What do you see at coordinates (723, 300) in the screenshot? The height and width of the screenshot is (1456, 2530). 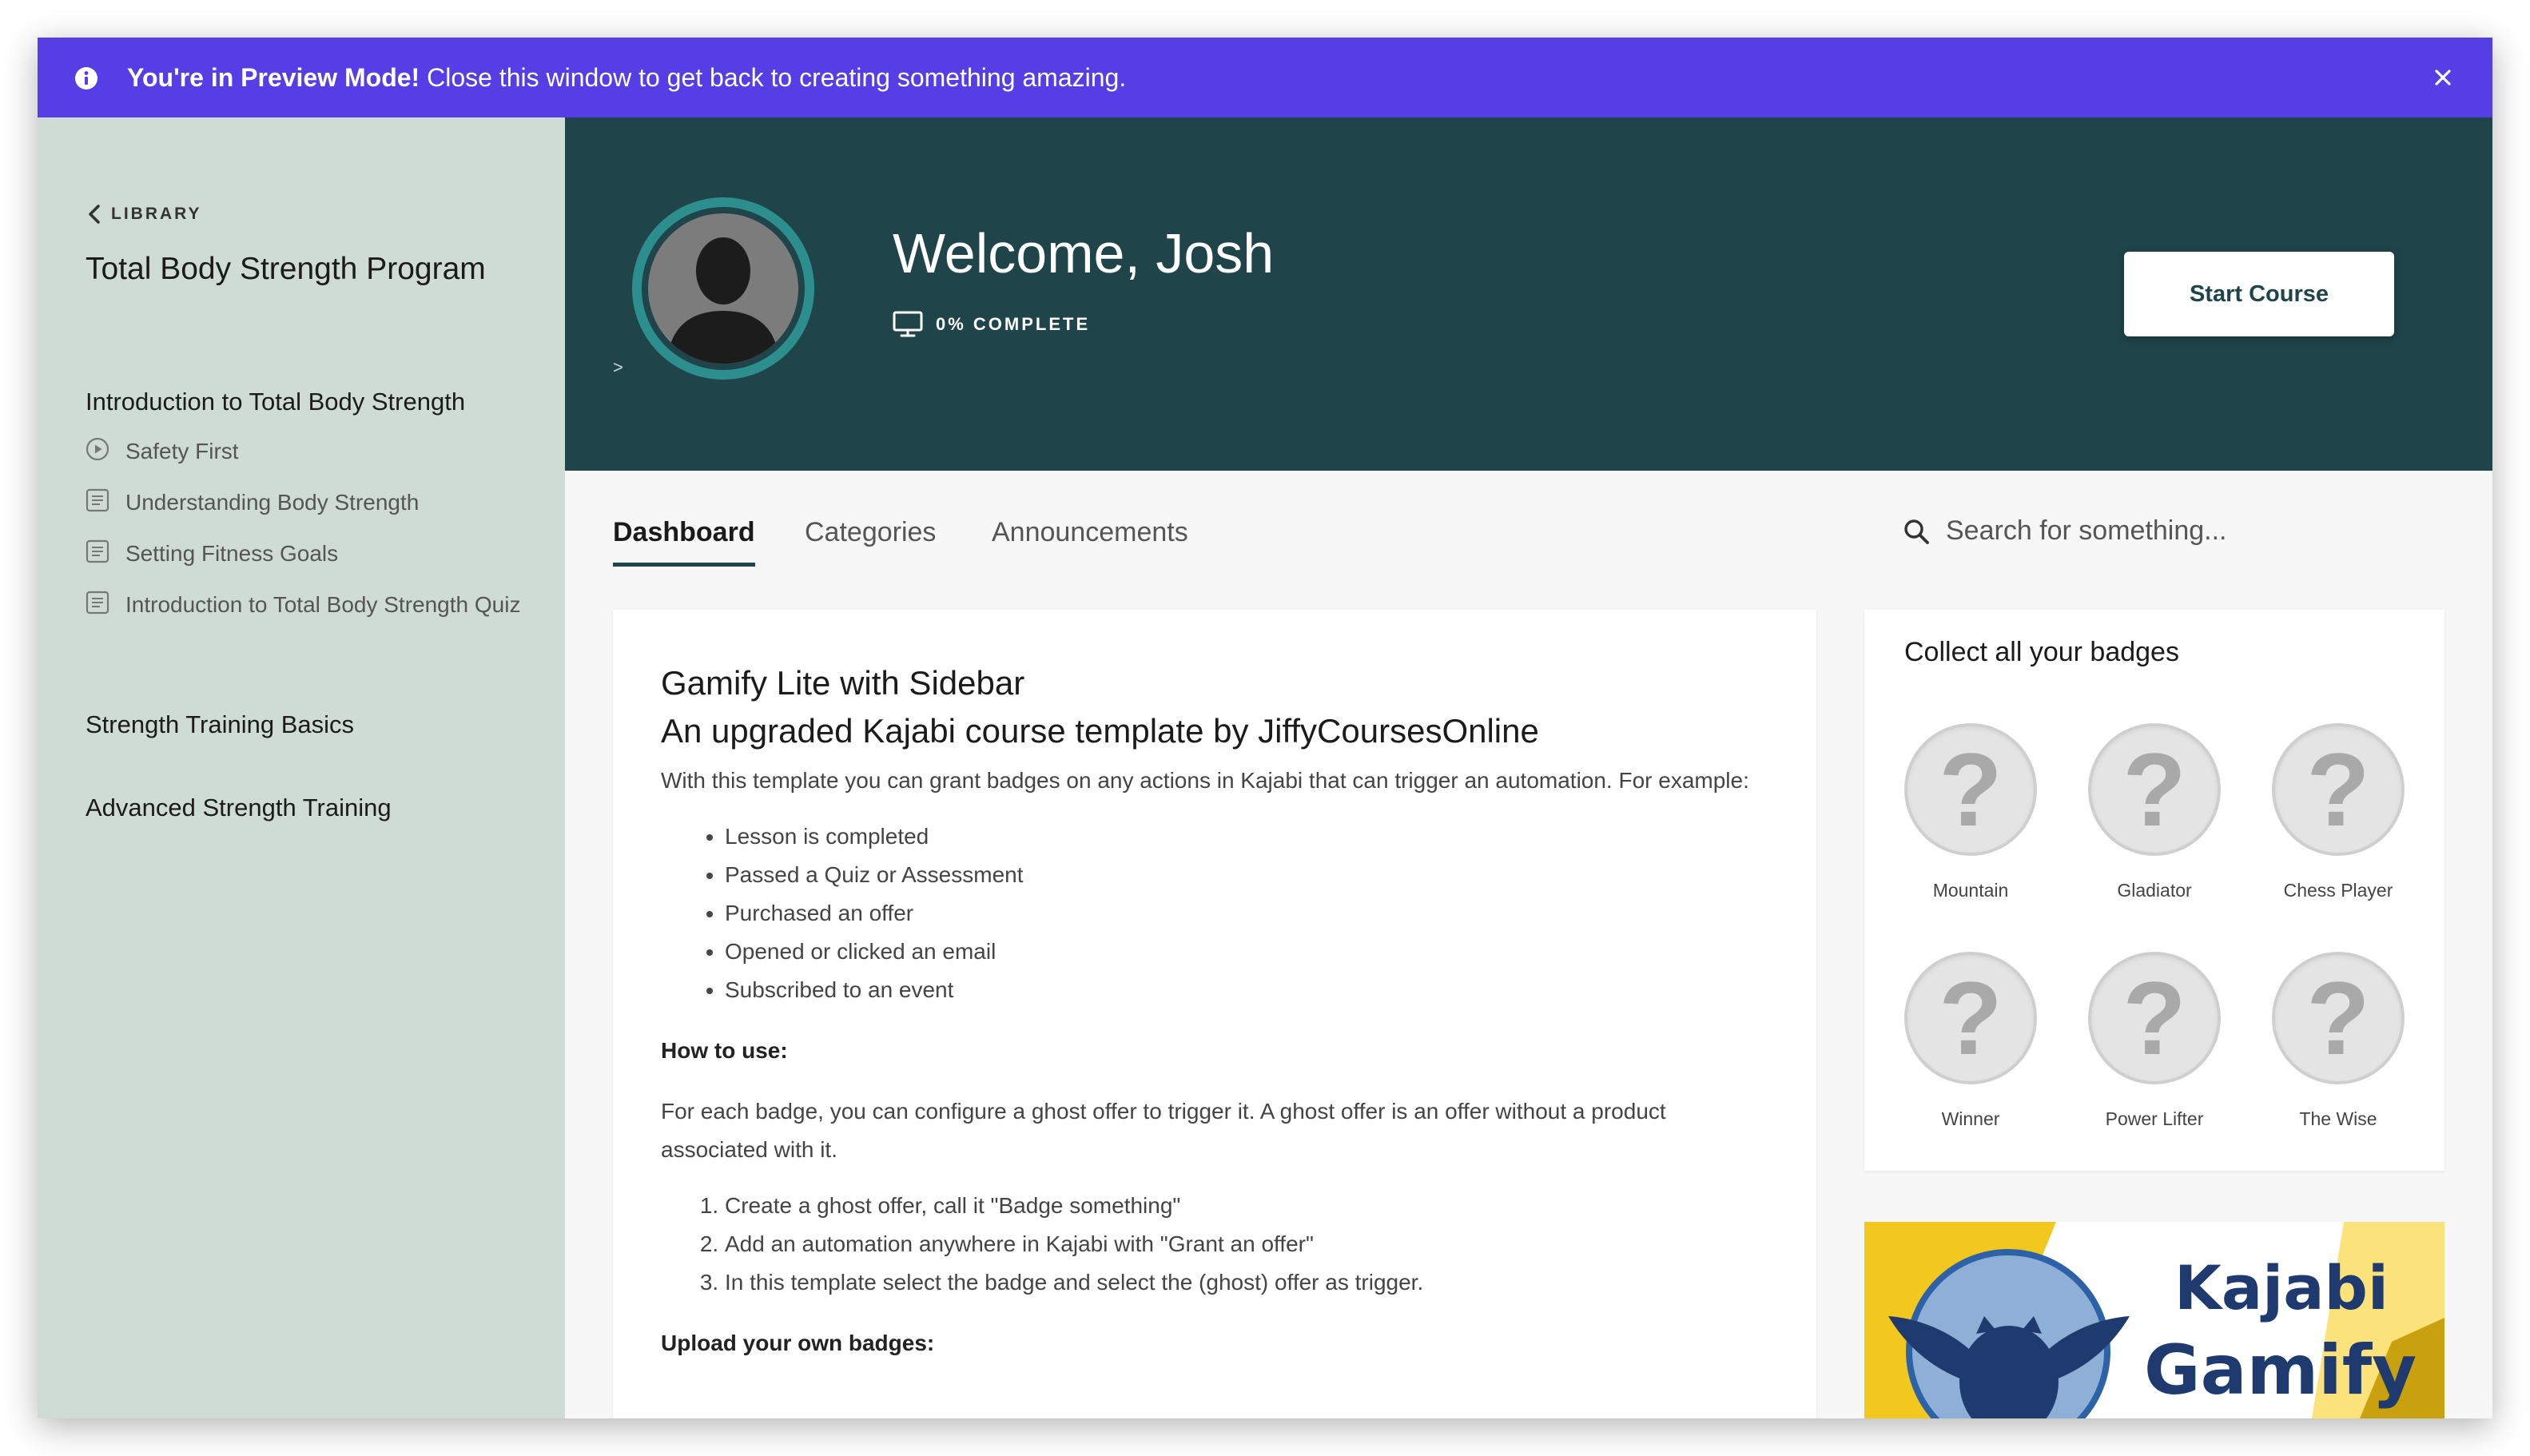 I see `user-silhouette-icon` at bounding box center [723, 300].